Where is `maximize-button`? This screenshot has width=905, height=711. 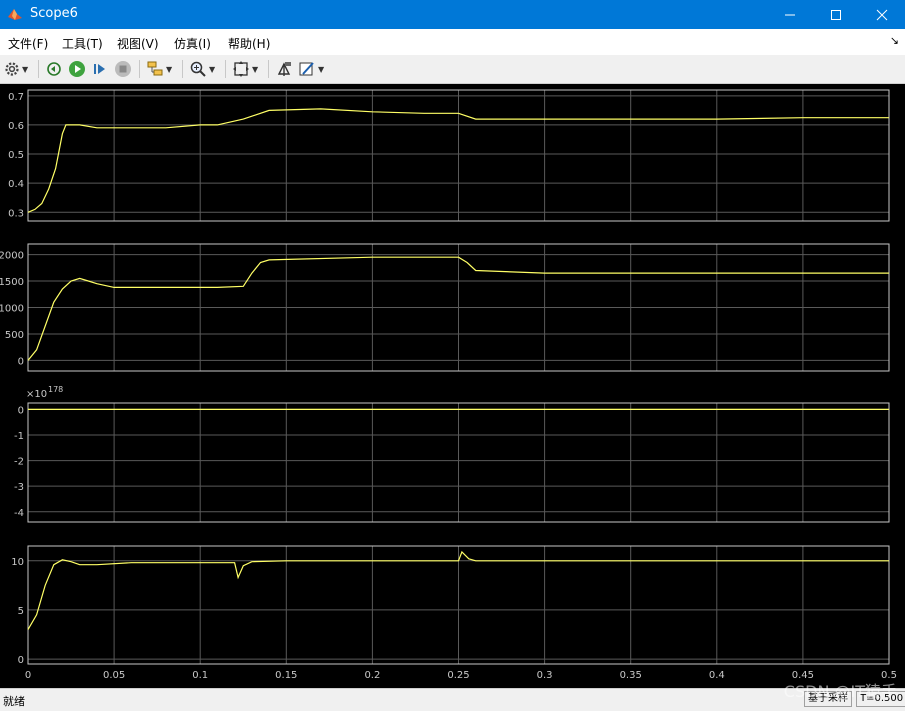 maximize-button is located at coordinates (836, 14).